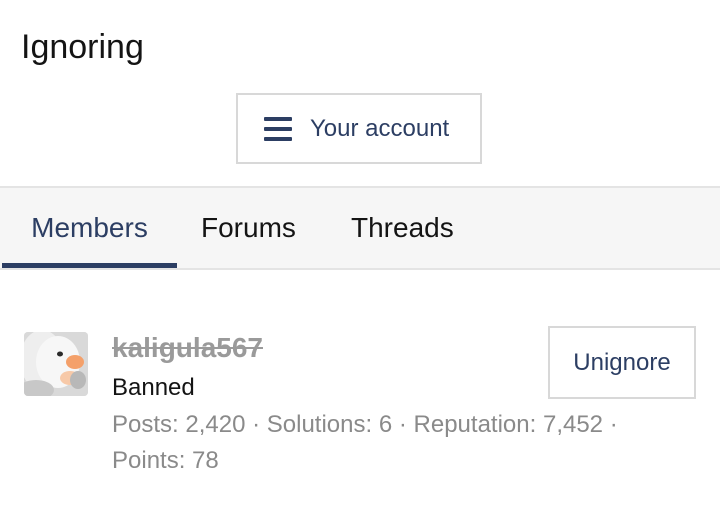 The height and width of the screenshot is (513, 720). I want to click on reputation-label: Reputation:, so click(475, 424).